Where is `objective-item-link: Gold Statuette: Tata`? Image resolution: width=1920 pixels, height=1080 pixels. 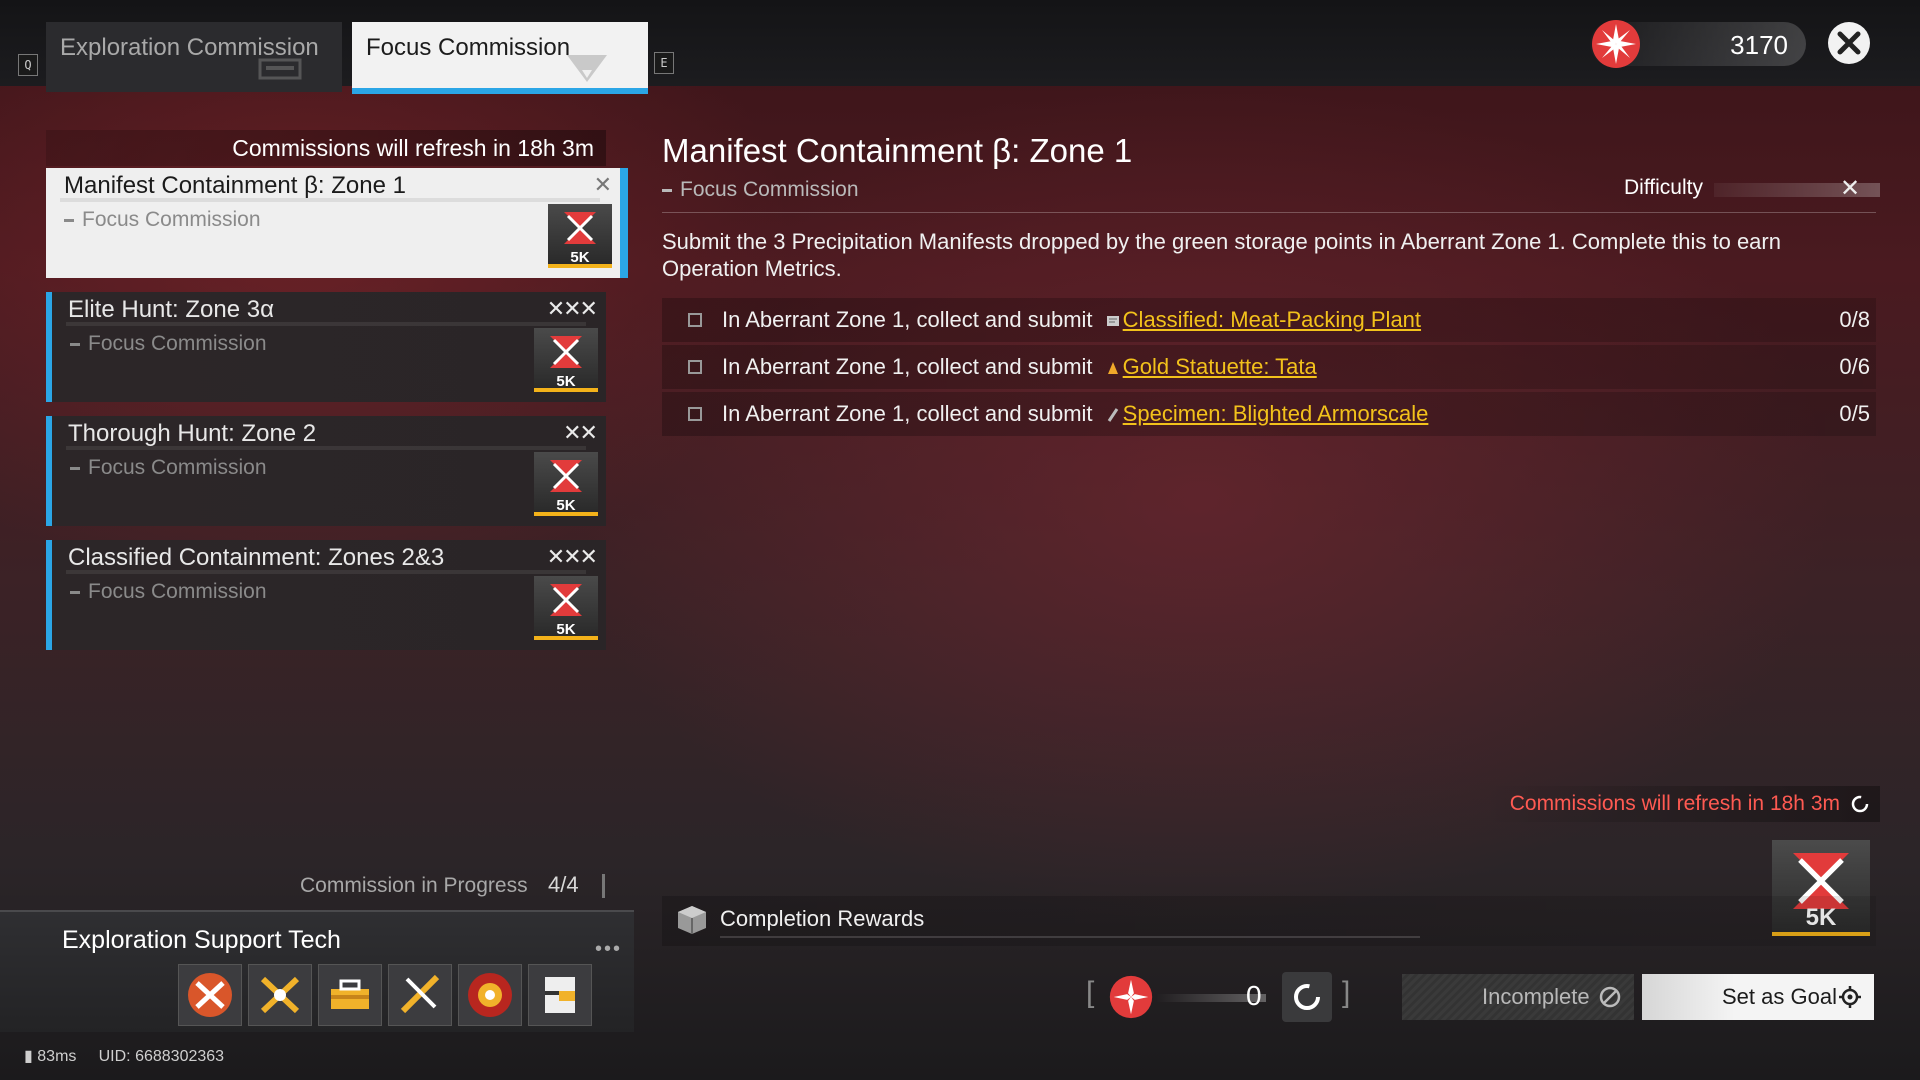 objective-item-link: Gold Statuette: Tata is located at coordinates (1220, 366).